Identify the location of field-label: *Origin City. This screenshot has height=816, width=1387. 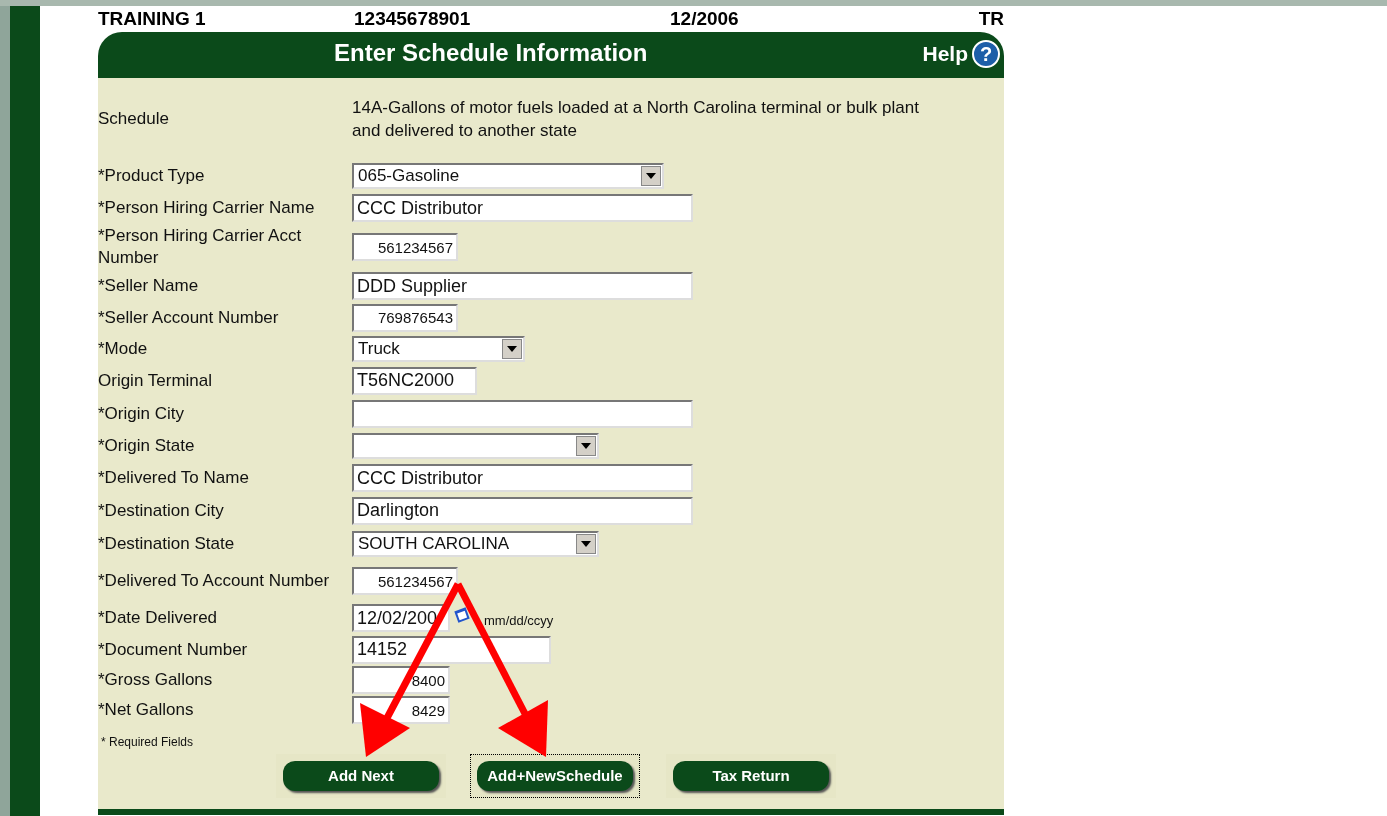
(141, 413).